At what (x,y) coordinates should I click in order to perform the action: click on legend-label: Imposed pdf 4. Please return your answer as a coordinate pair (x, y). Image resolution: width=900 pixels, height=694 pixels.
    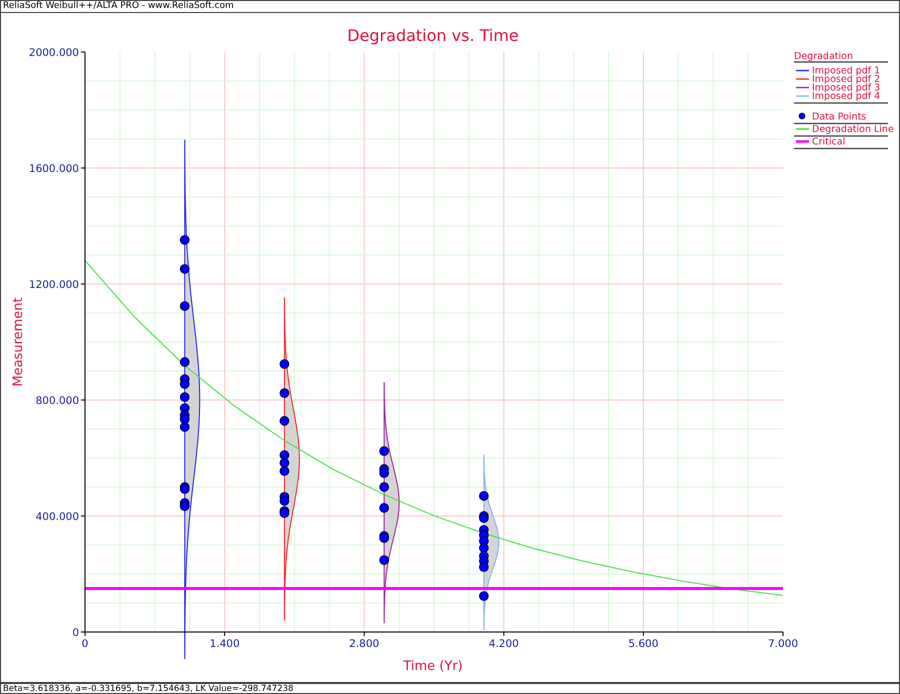
    Looking at the image, I should click on (846, 96).